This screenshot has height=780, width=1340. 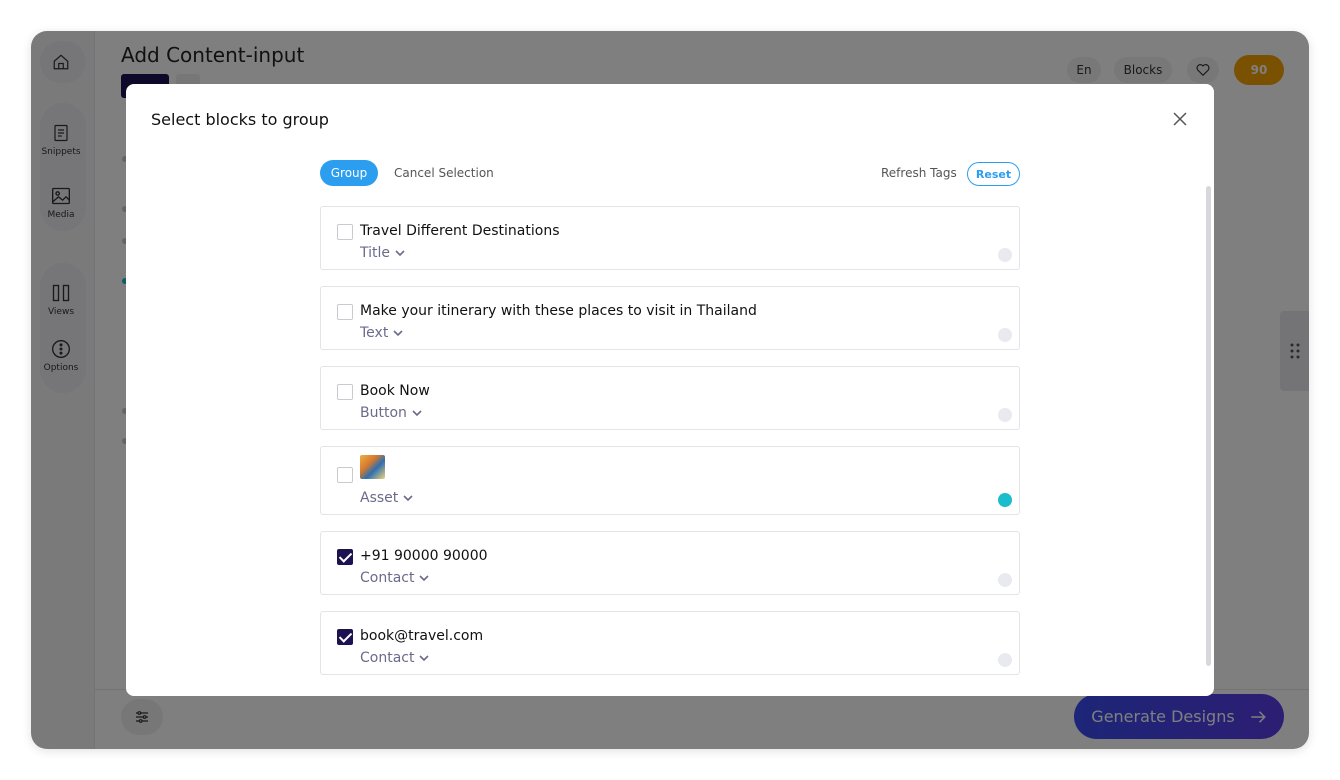 I want to click on block-row: +91 90000 90000 Contact, so click(x=670, y=563).